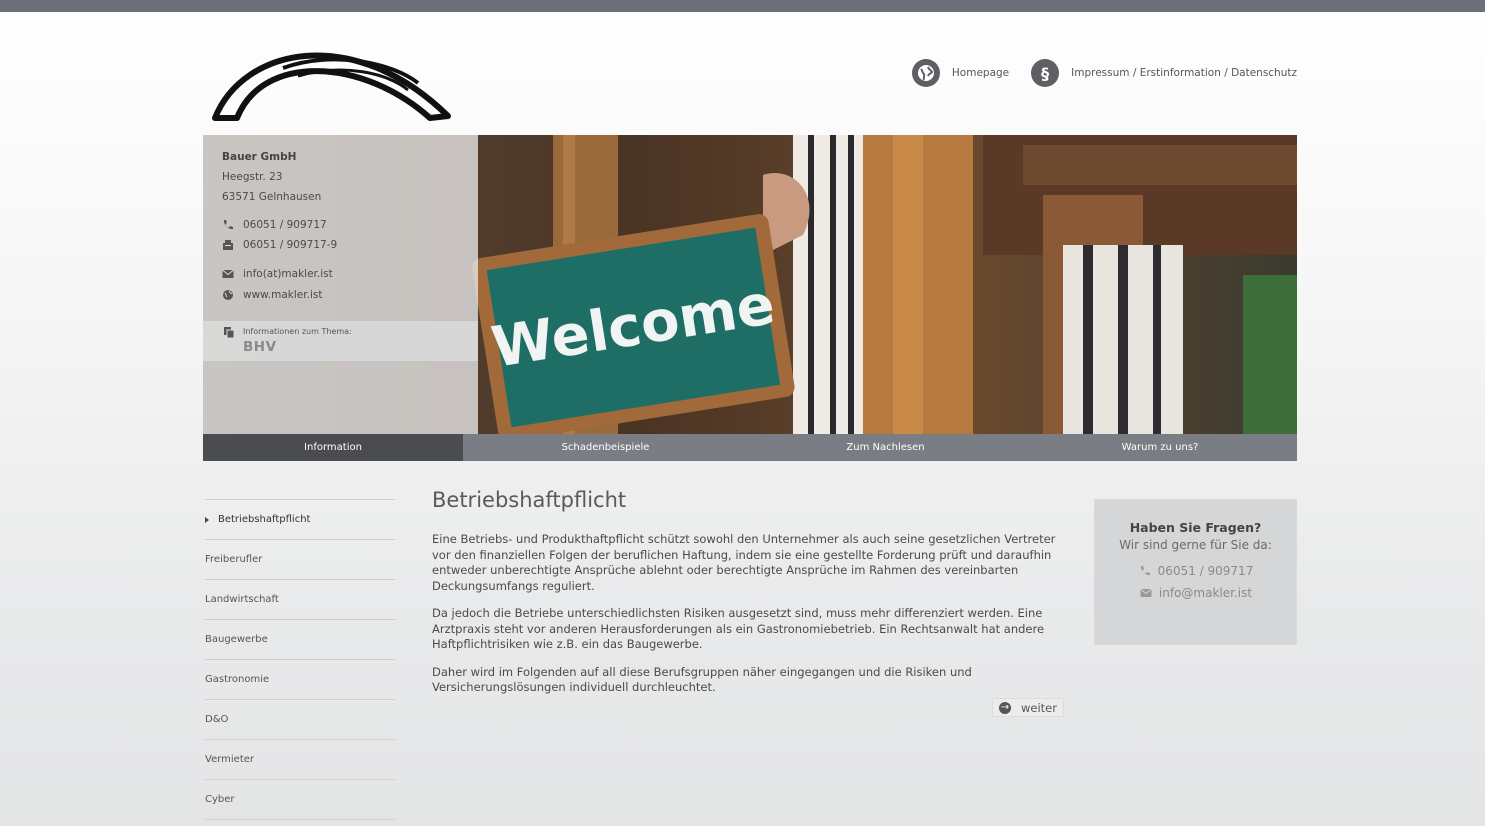  Describe the element at coordinates (300, 679) in the screenshot. I see `sidebar-item-gastronomie: Gastronomie` at that location.